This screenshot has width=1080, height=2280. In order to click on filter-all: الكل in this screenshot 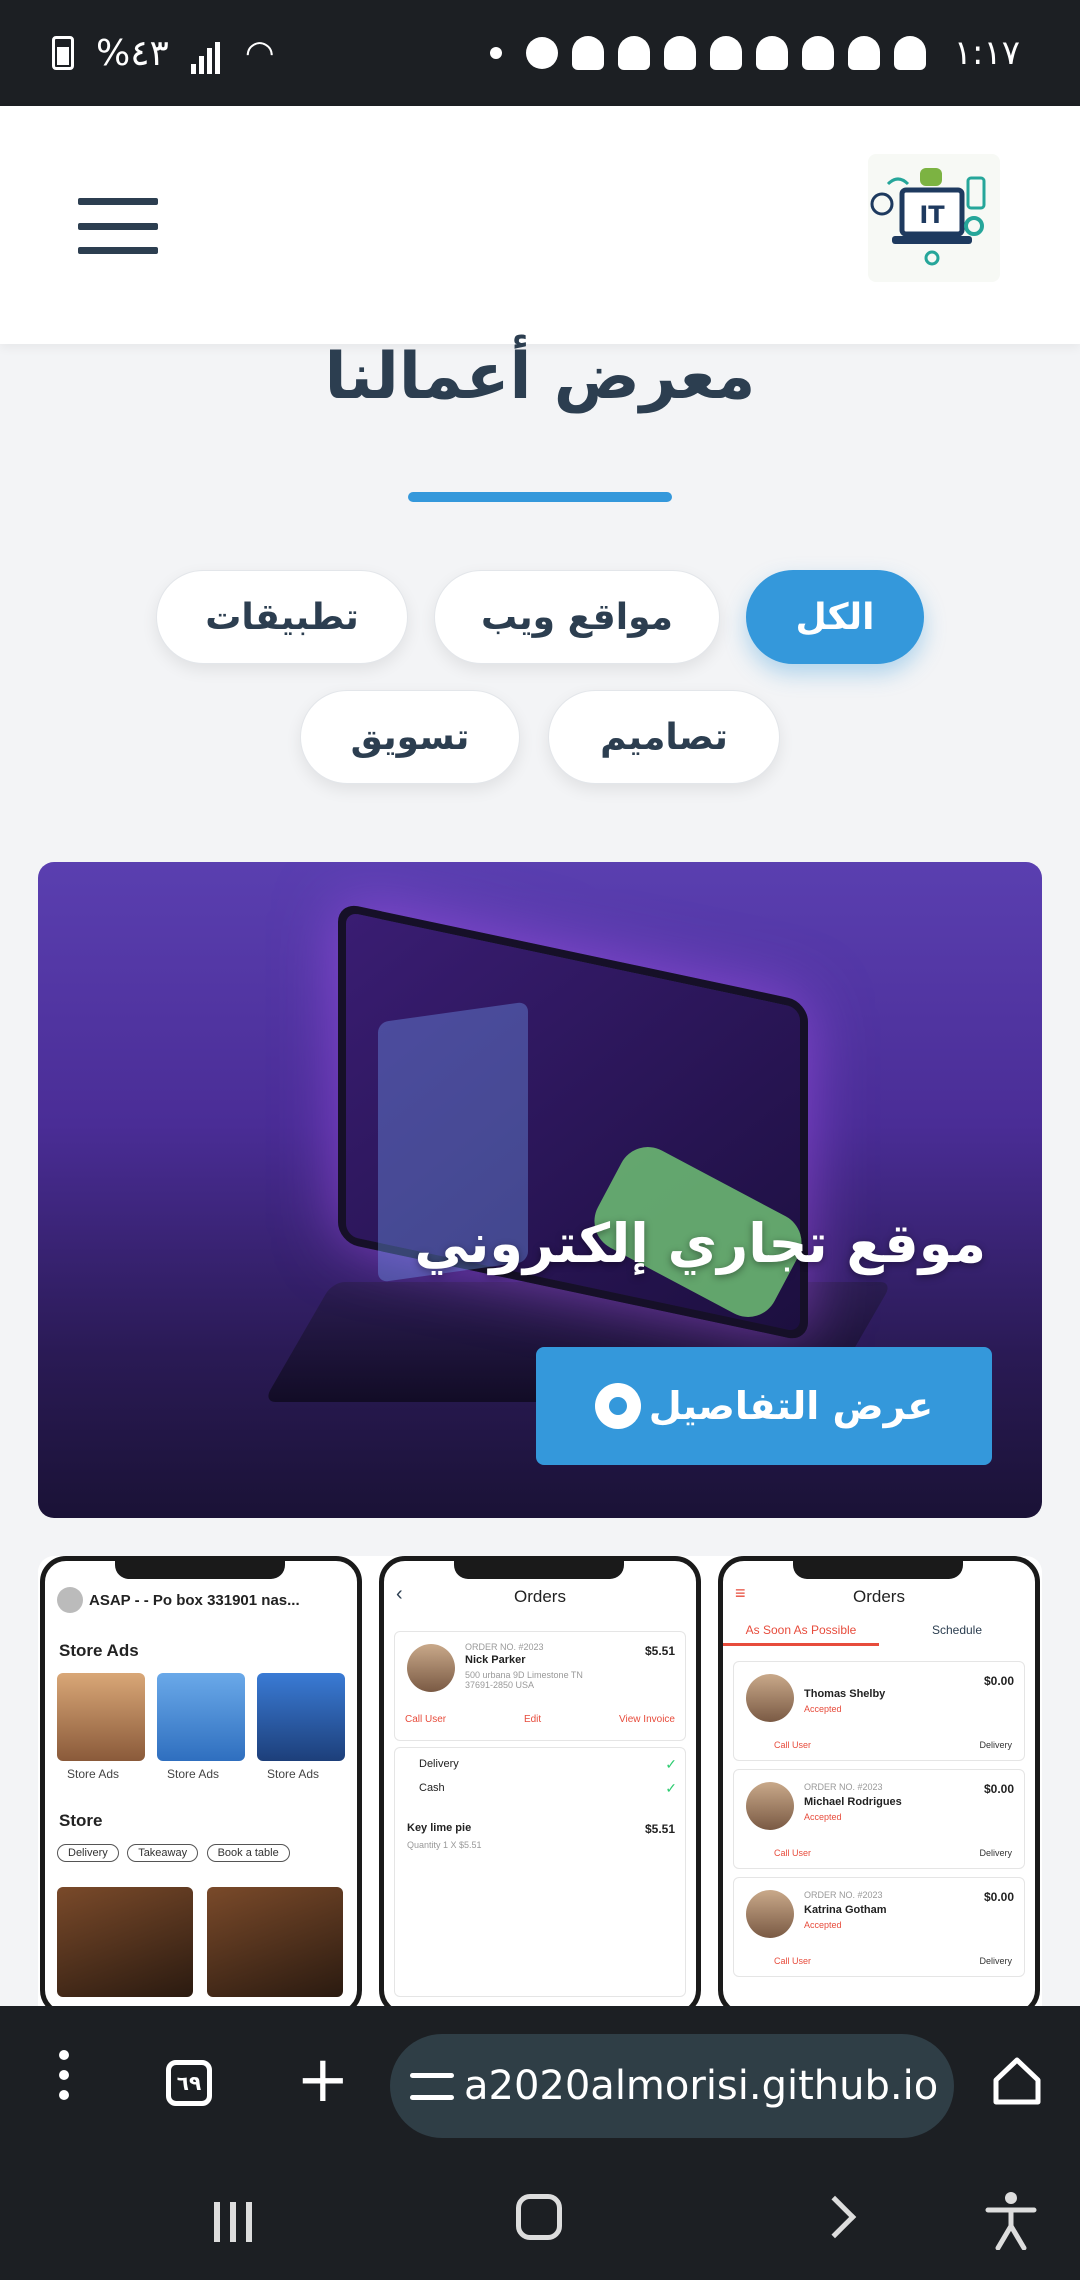, I will do `click(835, 617)`.